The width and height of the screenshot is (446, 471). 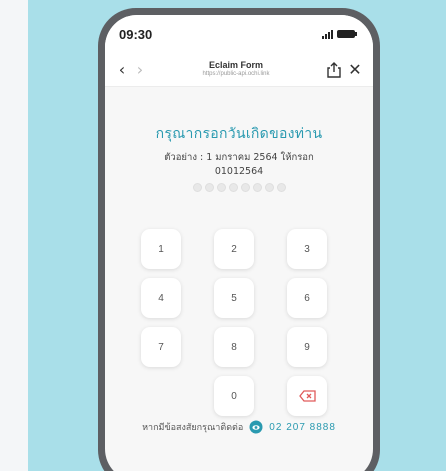 I want to click on contact-footer: หากมีข้อสงสัยกรุณาติดต่อ 02 207 8888, so click(x=239, y=427).